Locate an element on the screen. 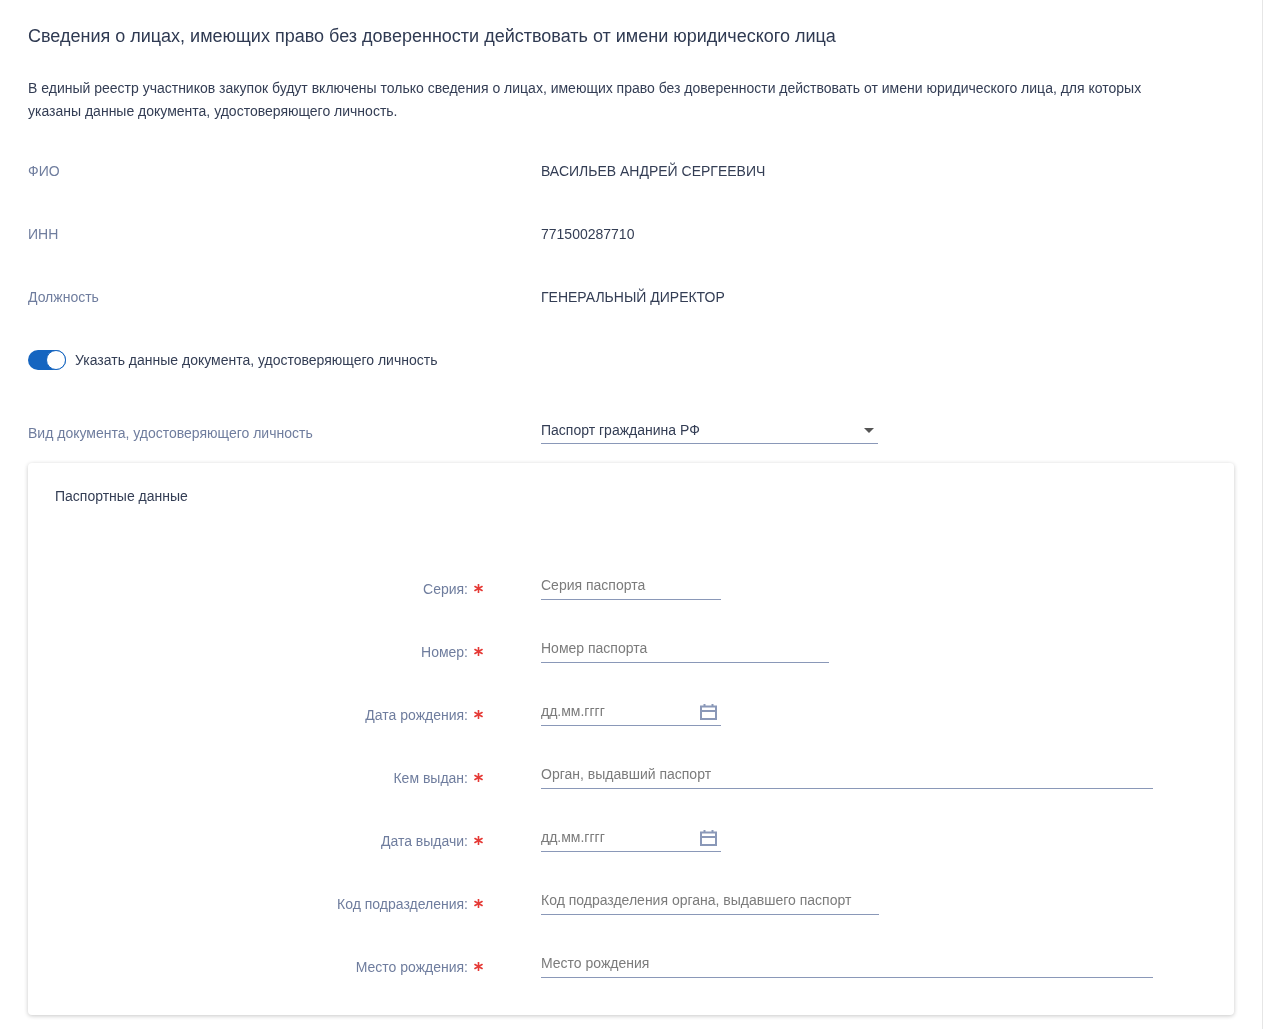 The image size is (1264, 1029). field-label: Должность is located at coordinates (64, 296).